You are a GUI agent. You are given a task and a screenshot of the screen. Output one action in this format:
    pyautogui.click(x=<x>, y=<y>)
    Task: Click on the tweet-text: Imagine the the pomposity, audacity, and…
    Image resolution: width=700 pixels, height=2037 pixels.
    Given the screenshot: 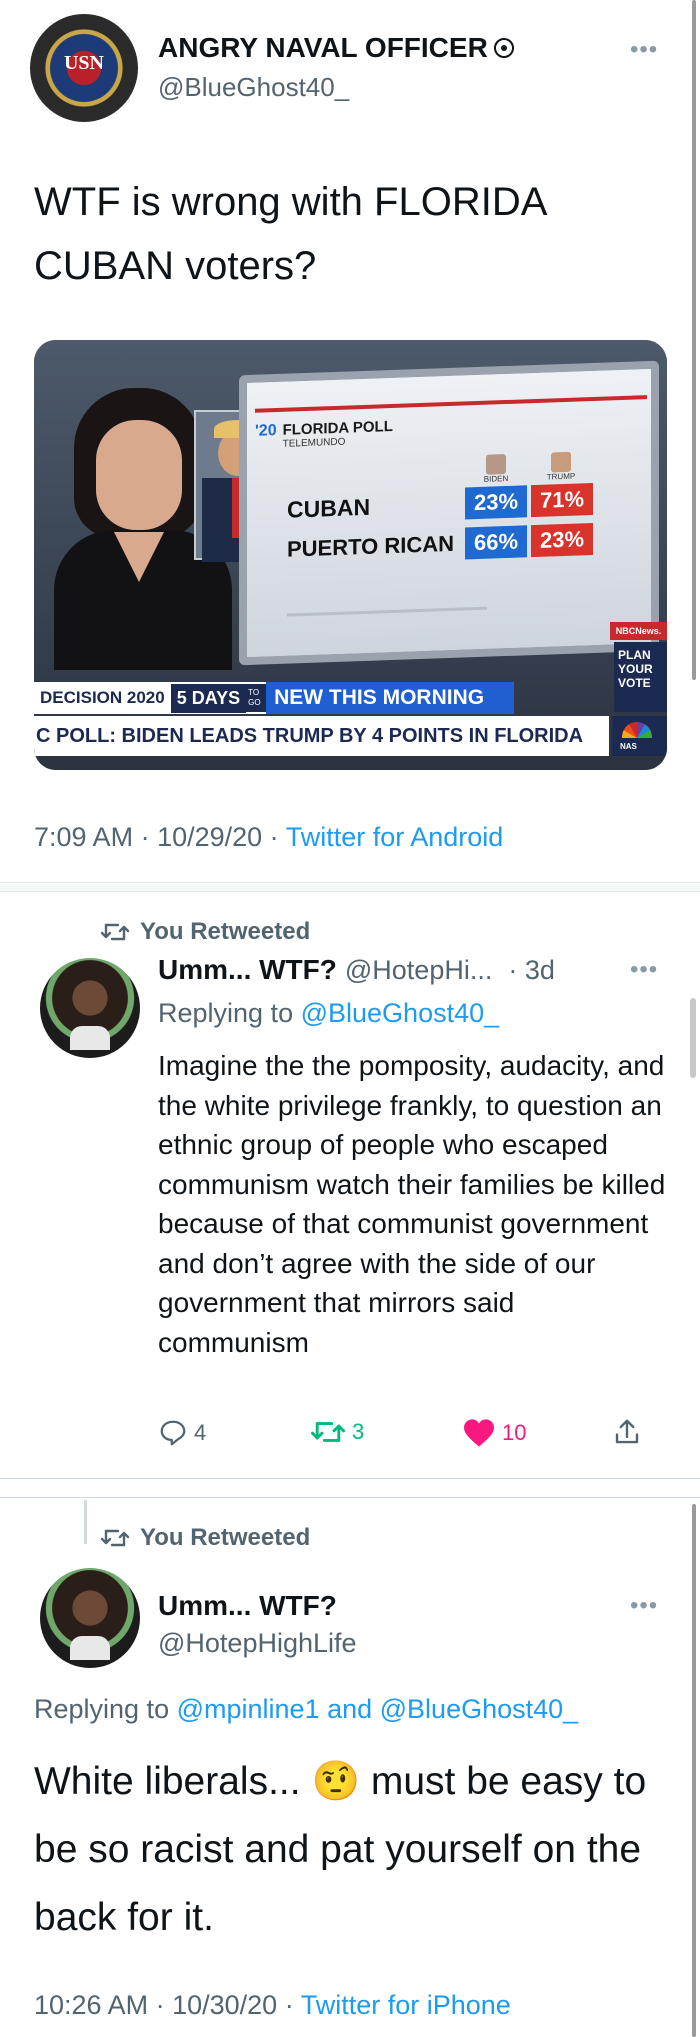 What is the action you would take?
    pyautogui.click(x=412, y=1204)
    